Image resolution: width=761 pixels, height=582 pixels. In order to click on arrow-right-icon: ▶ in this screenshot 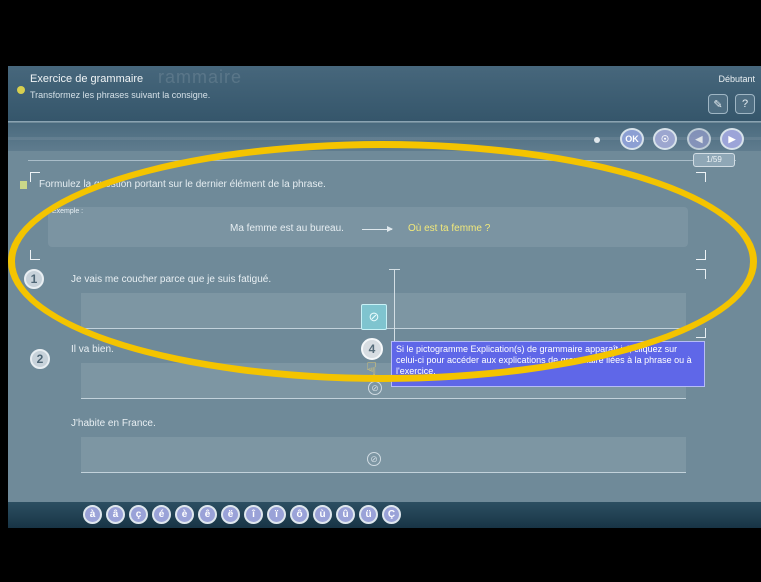, I will do `click(732, 138)`.